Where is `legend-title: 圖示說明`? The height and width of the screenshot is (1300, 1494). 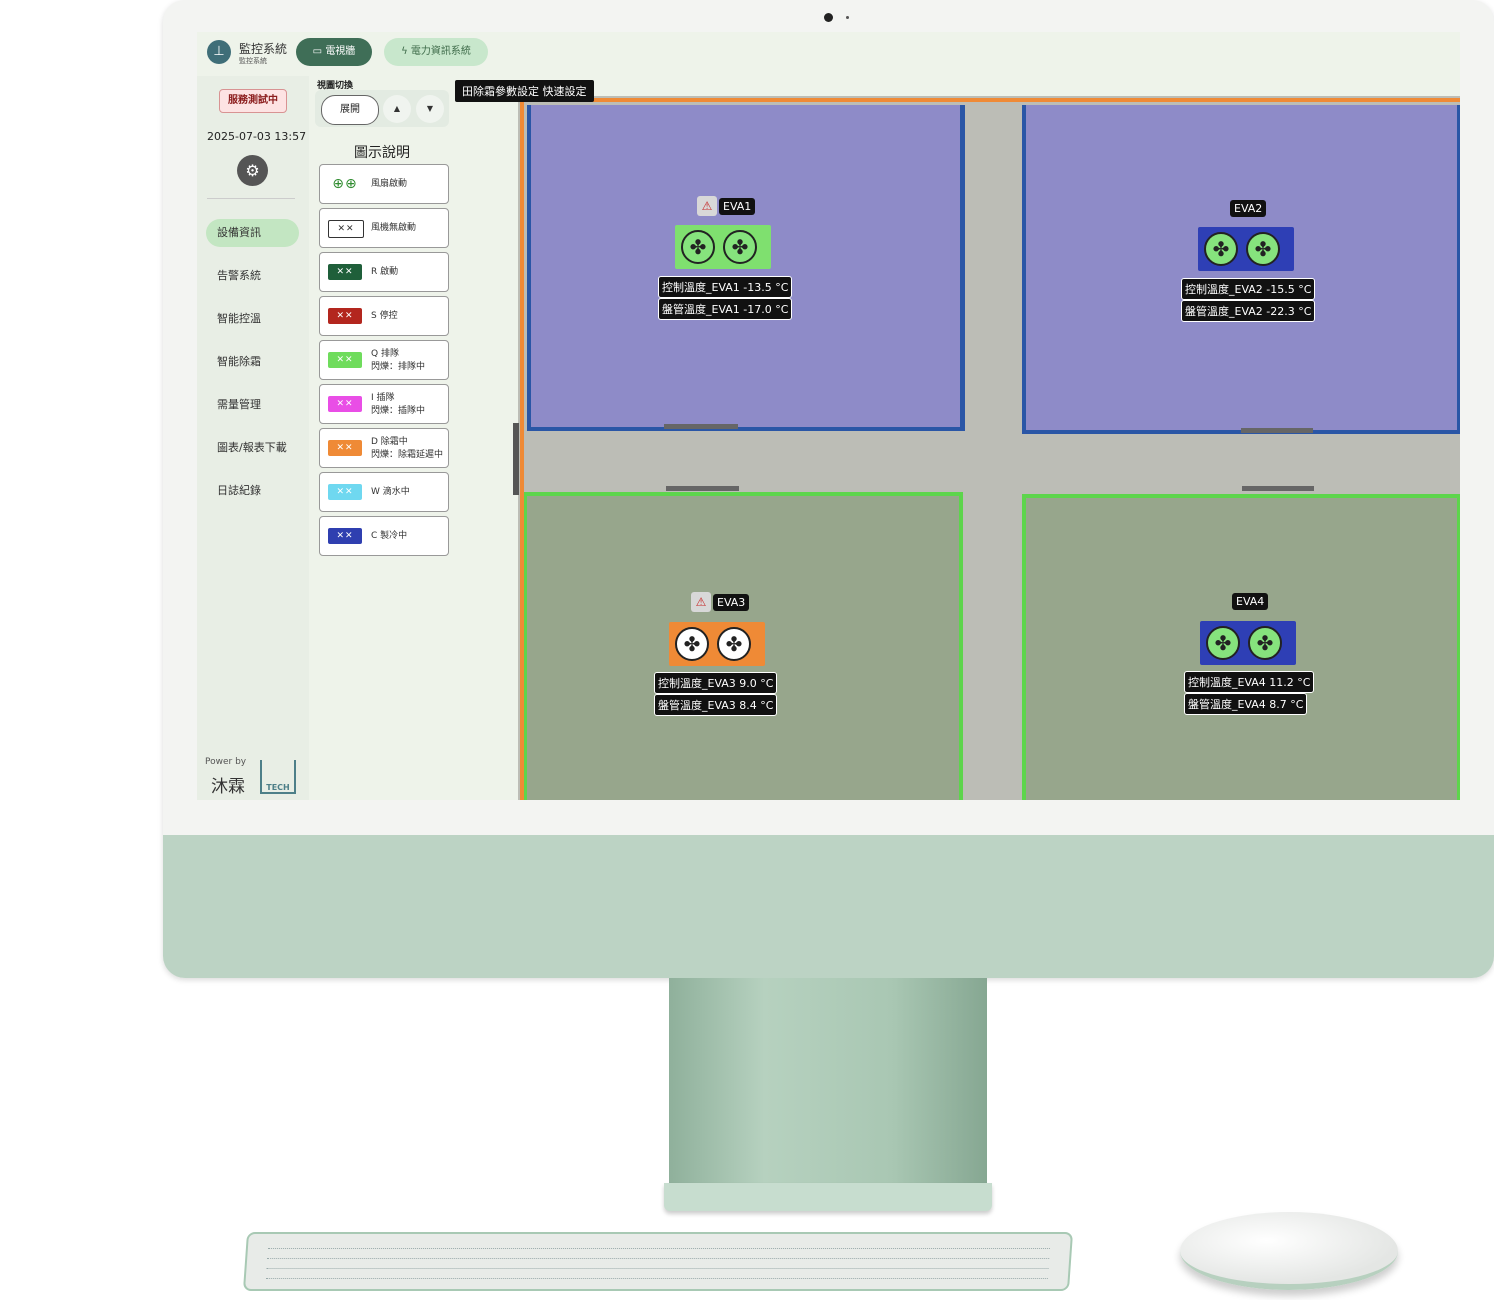
legend-title: 圖示說明 is located at coordinates (382, 153).